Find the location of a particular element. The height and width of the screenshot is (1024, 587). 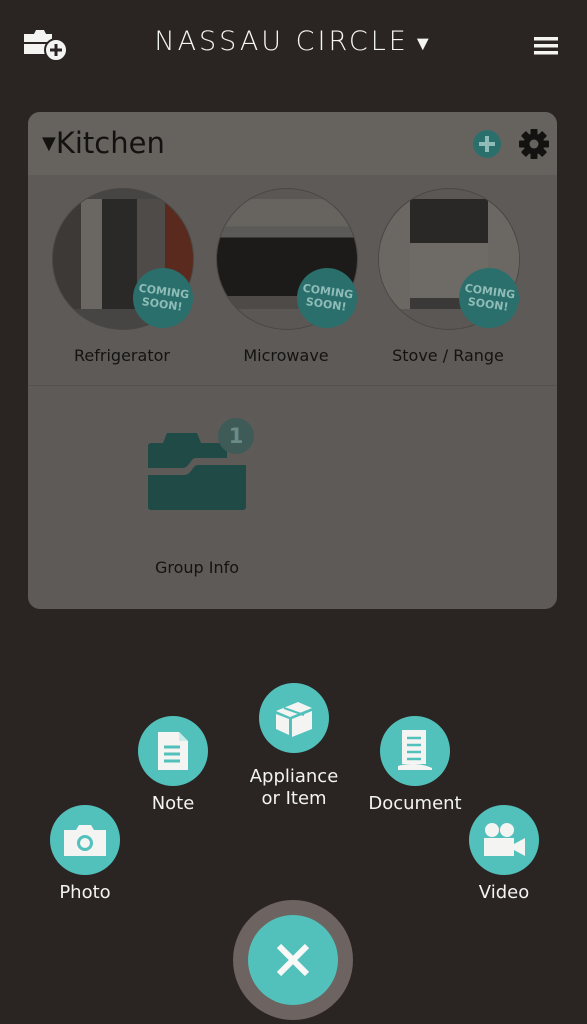

page-title: NASSAU CIRCLE is located at coordinates (281, 41).